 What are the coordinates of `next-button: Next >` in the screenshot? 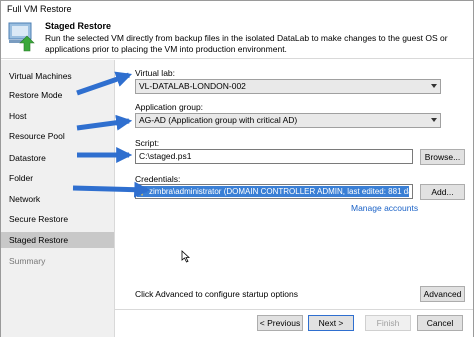 It's located at (331, 323).